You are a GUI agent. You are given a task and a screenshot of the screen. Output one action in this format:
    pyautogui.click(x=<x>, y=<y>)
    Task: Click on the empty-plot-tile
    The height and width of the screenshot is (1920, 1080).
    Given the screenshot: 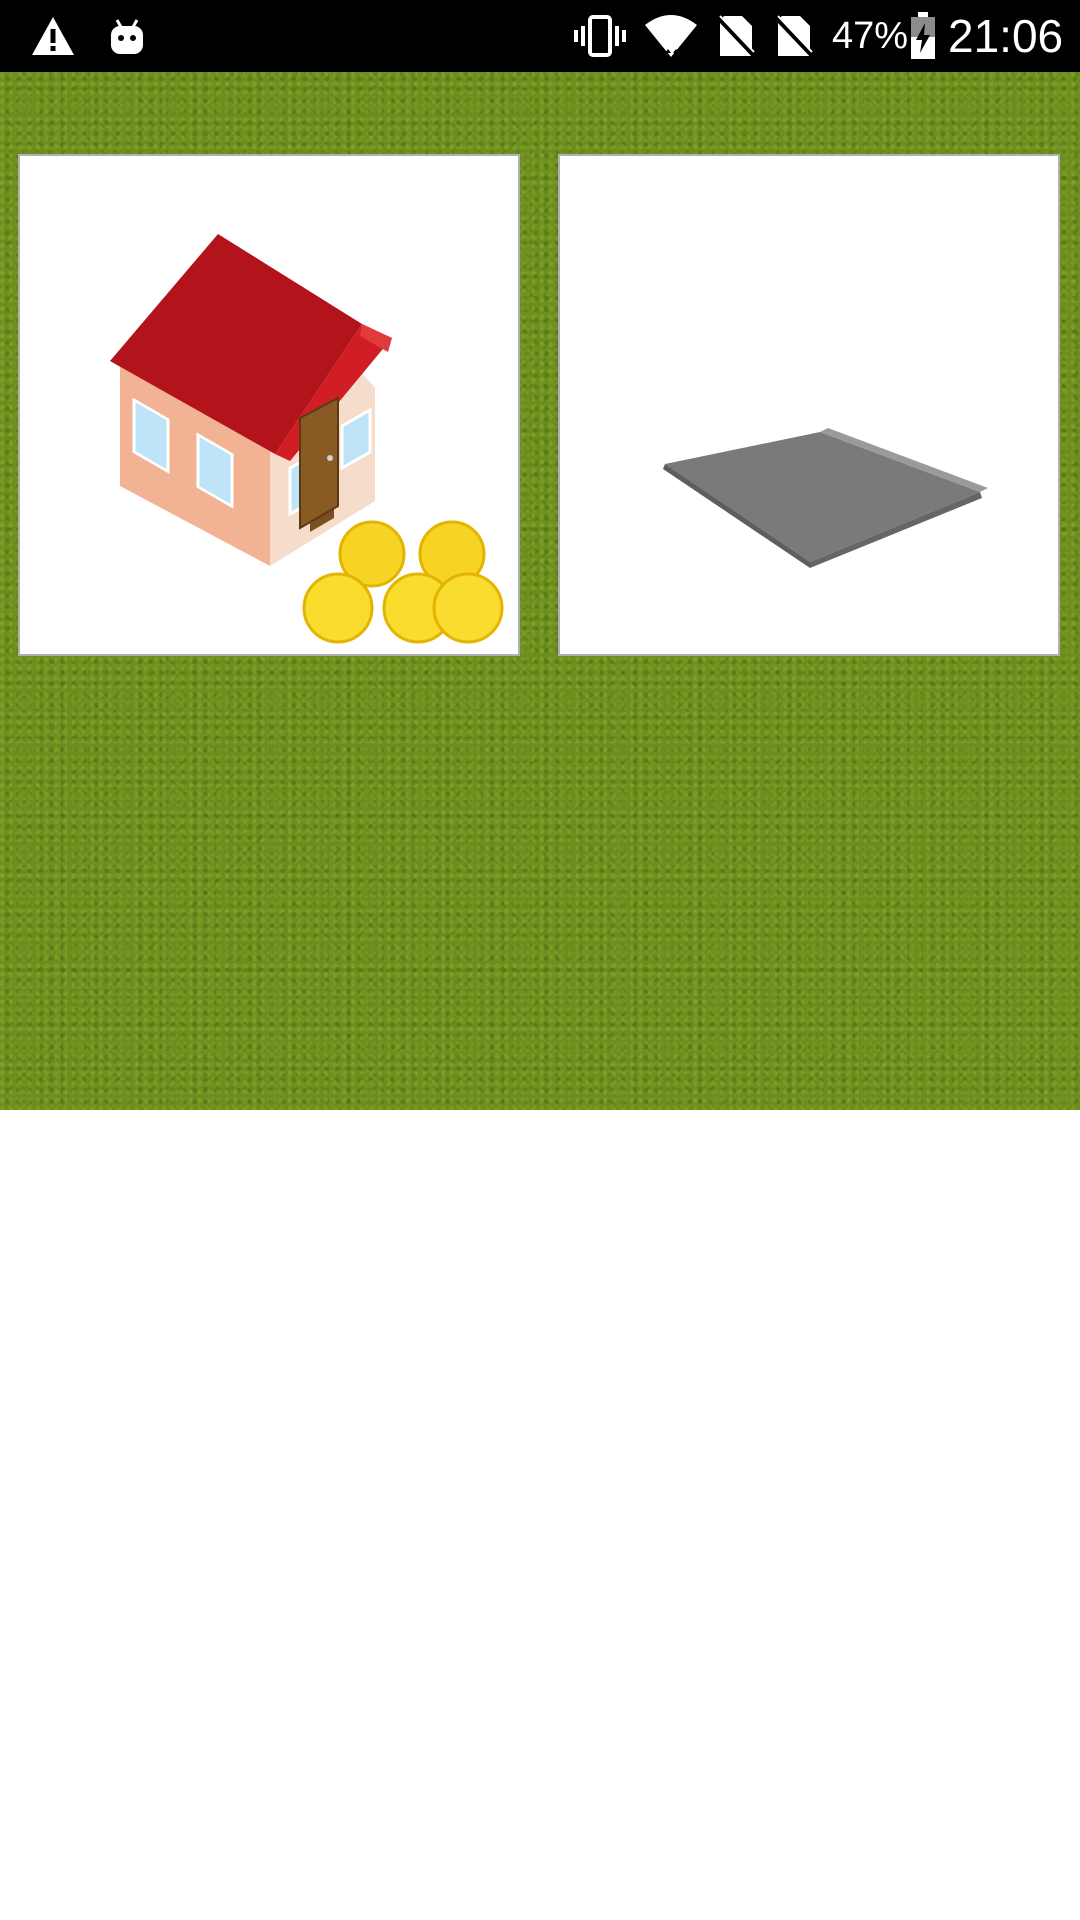 What is the action you would take?
    pyautogui.click(x=809, y=405)
    